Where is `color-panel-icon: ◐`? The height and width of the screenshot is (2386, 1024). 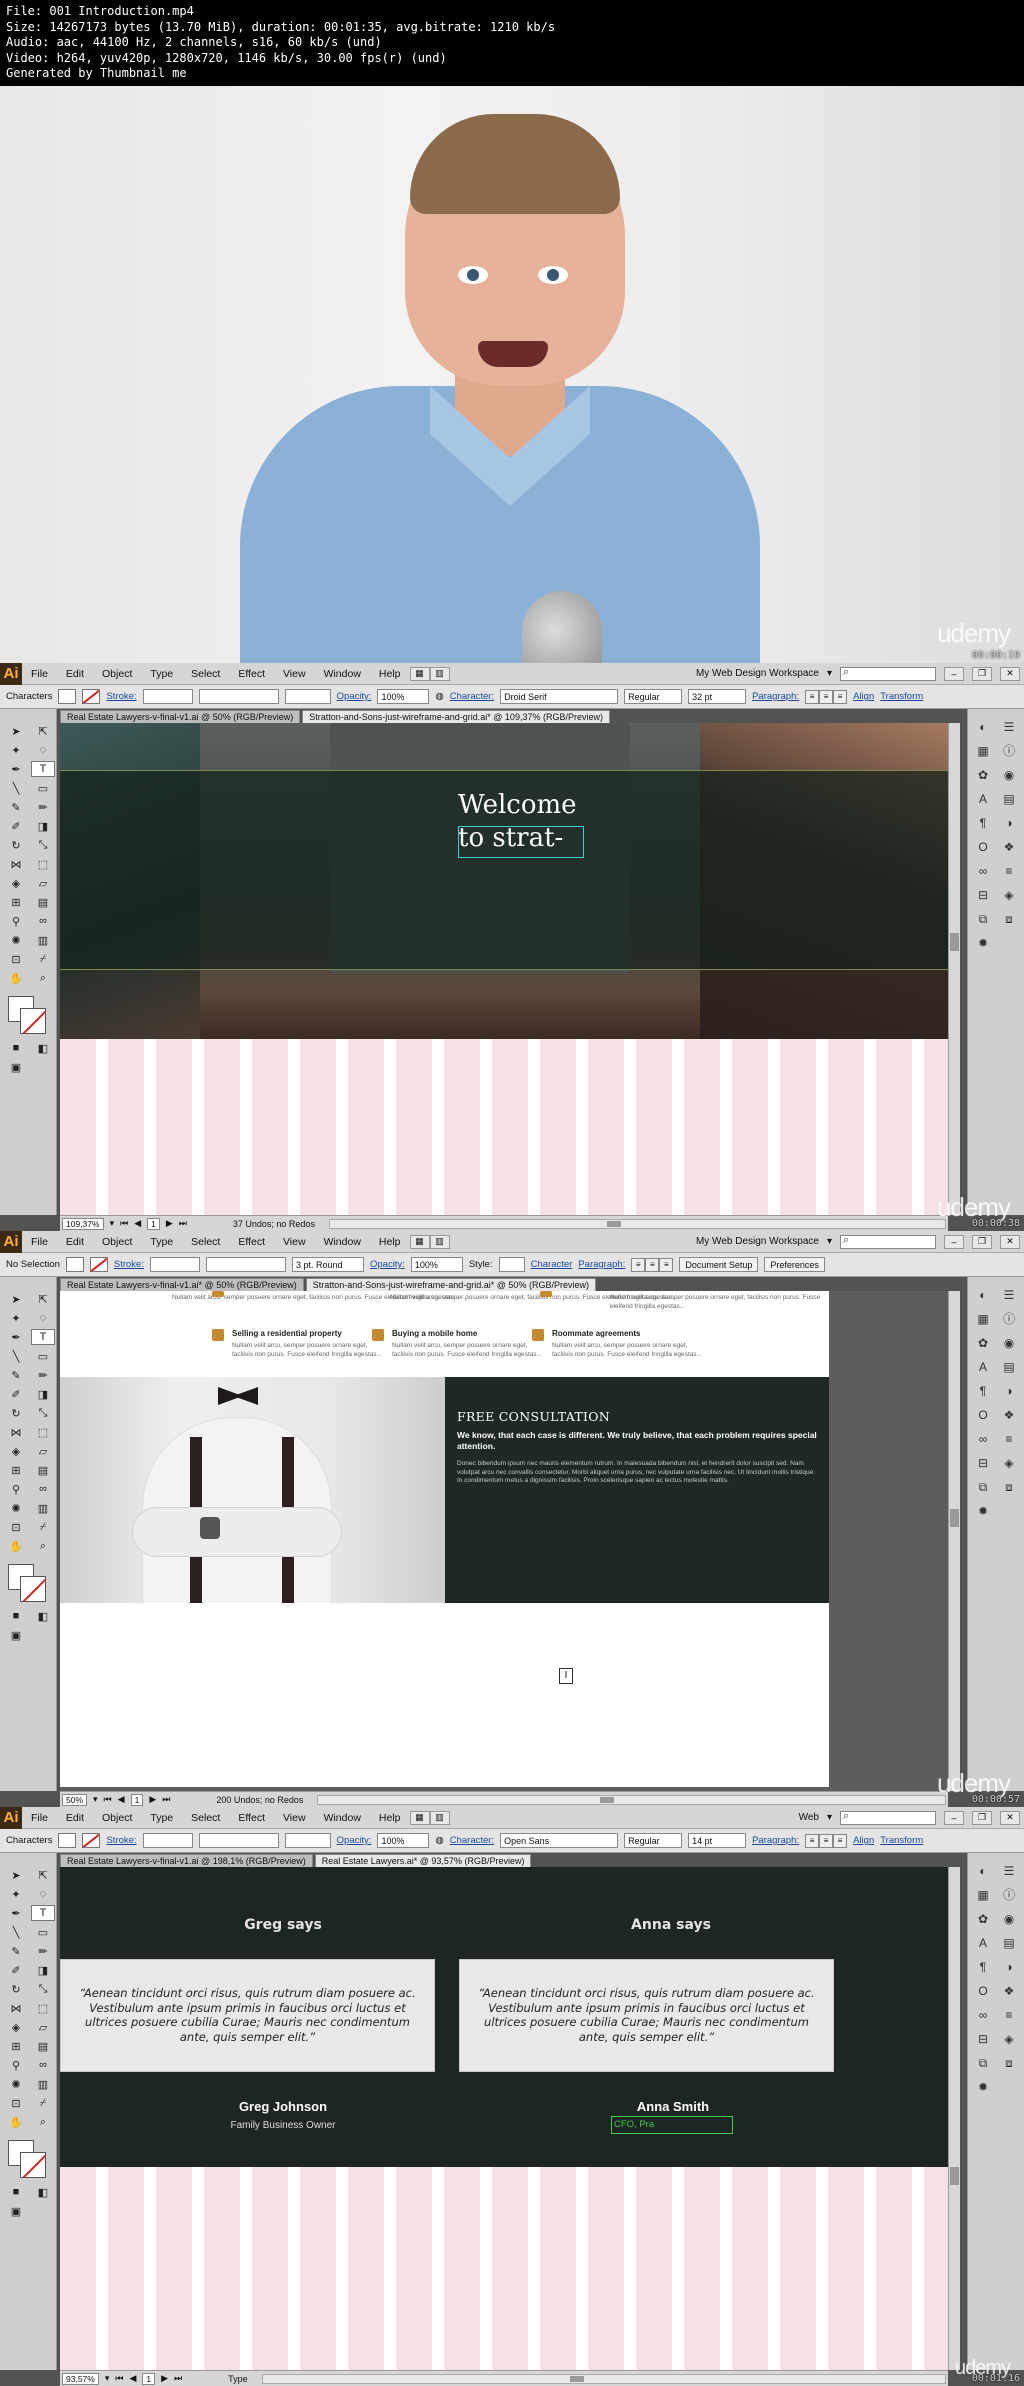
color-panel-icon: ◐ is located at coordinates (982, 1295).